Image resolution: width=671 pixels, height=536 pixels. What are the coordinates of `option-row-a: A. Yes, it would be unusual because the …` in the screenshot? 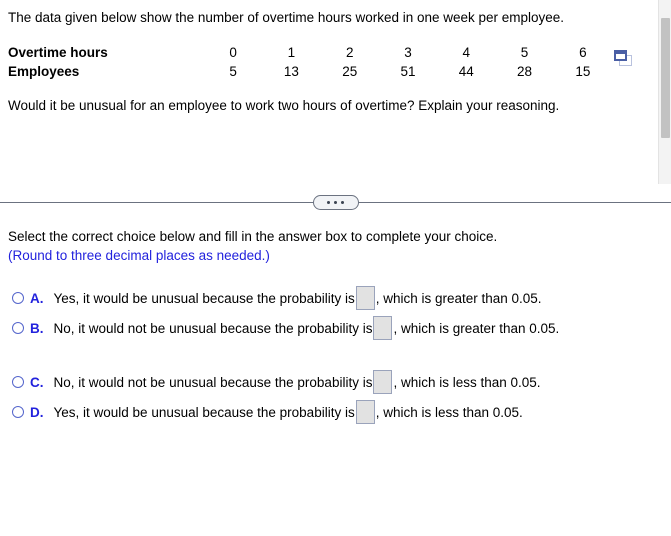 It's located at (335, 298).